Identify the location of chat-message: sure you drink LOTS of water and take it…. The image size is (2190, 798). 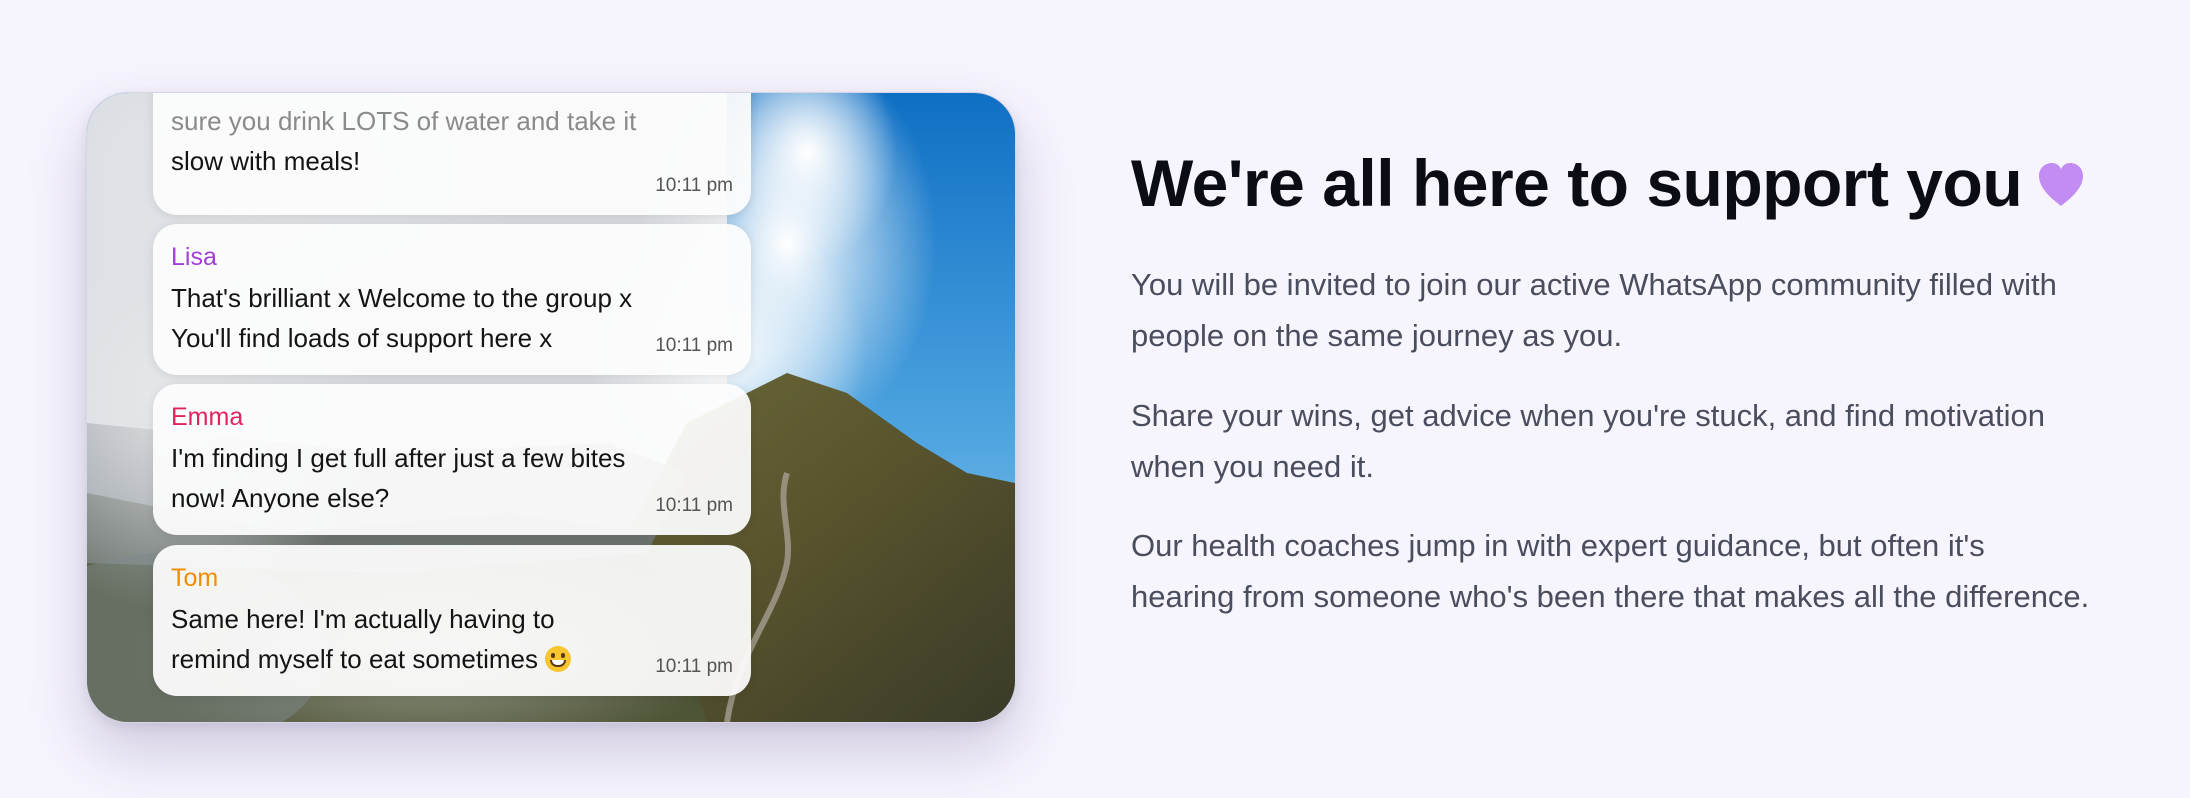
(452, 154).